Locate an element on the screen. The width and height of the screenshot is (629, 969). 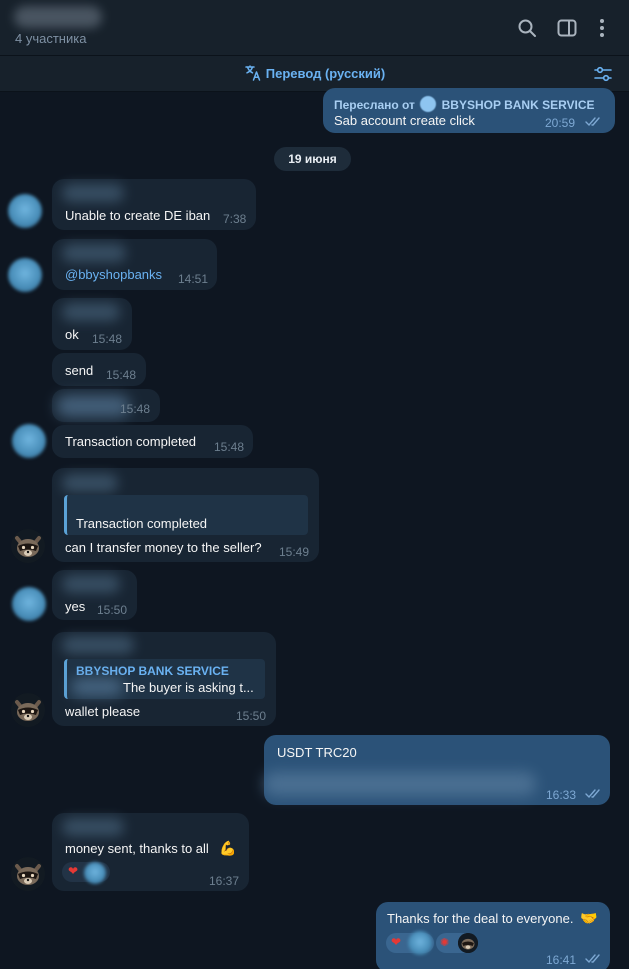
message-time: 16:41 is located at coordinates (561, 960).